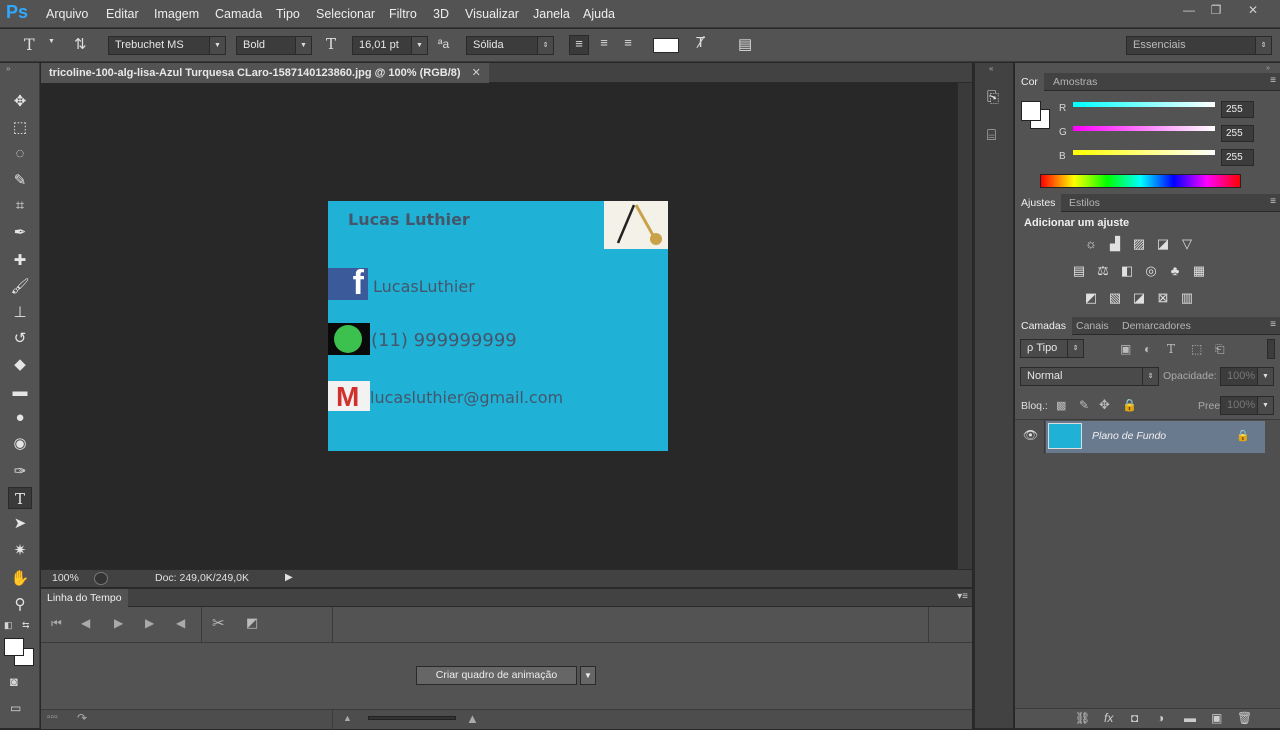 This screenshot has width=1280, height=730. Describe the element at coordinates (496, 675) in the screenshot. I see `create-animation-button: Criar quadro de animação` at that location.